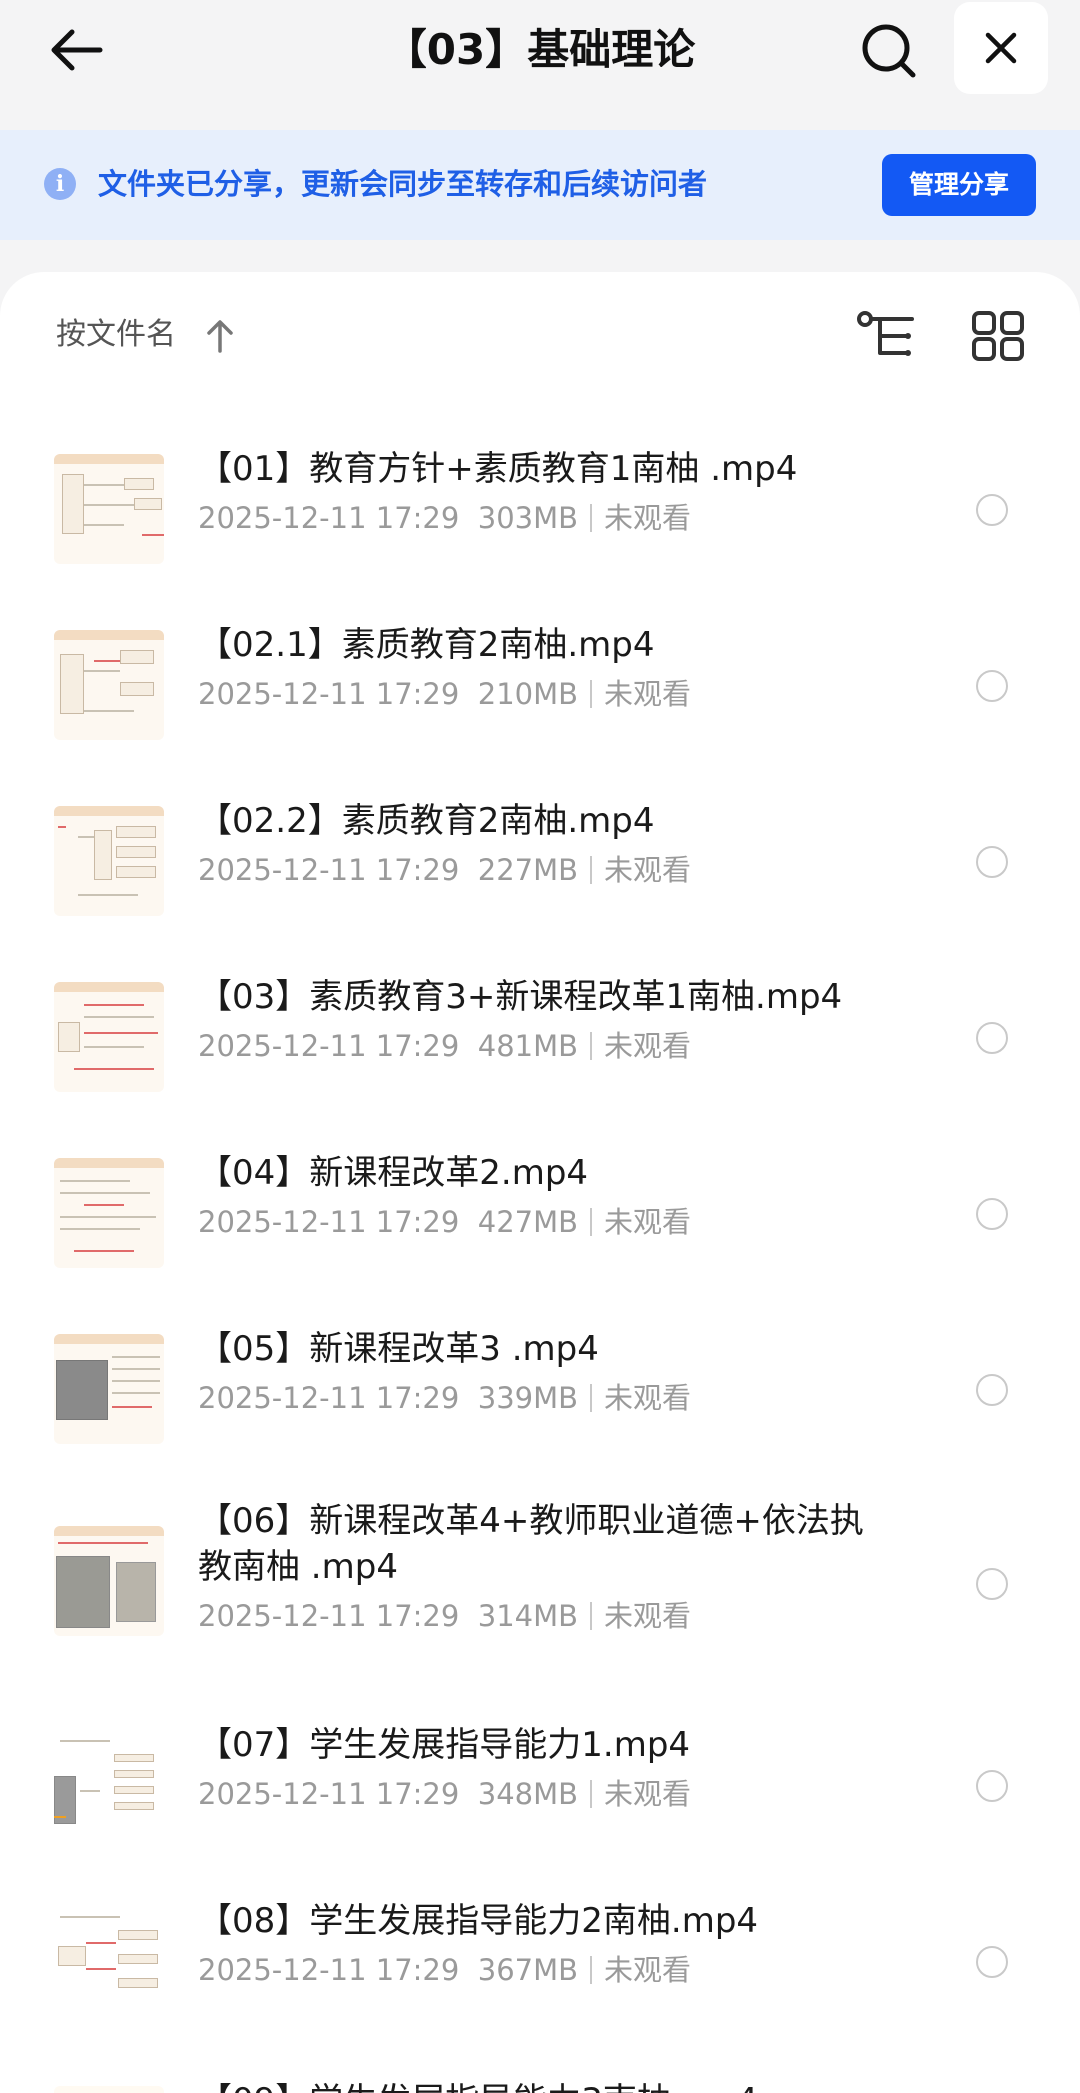  Describe the element at coordinates (528, 1398) in the screenshot. I see `file-size: 339MB` at that location.